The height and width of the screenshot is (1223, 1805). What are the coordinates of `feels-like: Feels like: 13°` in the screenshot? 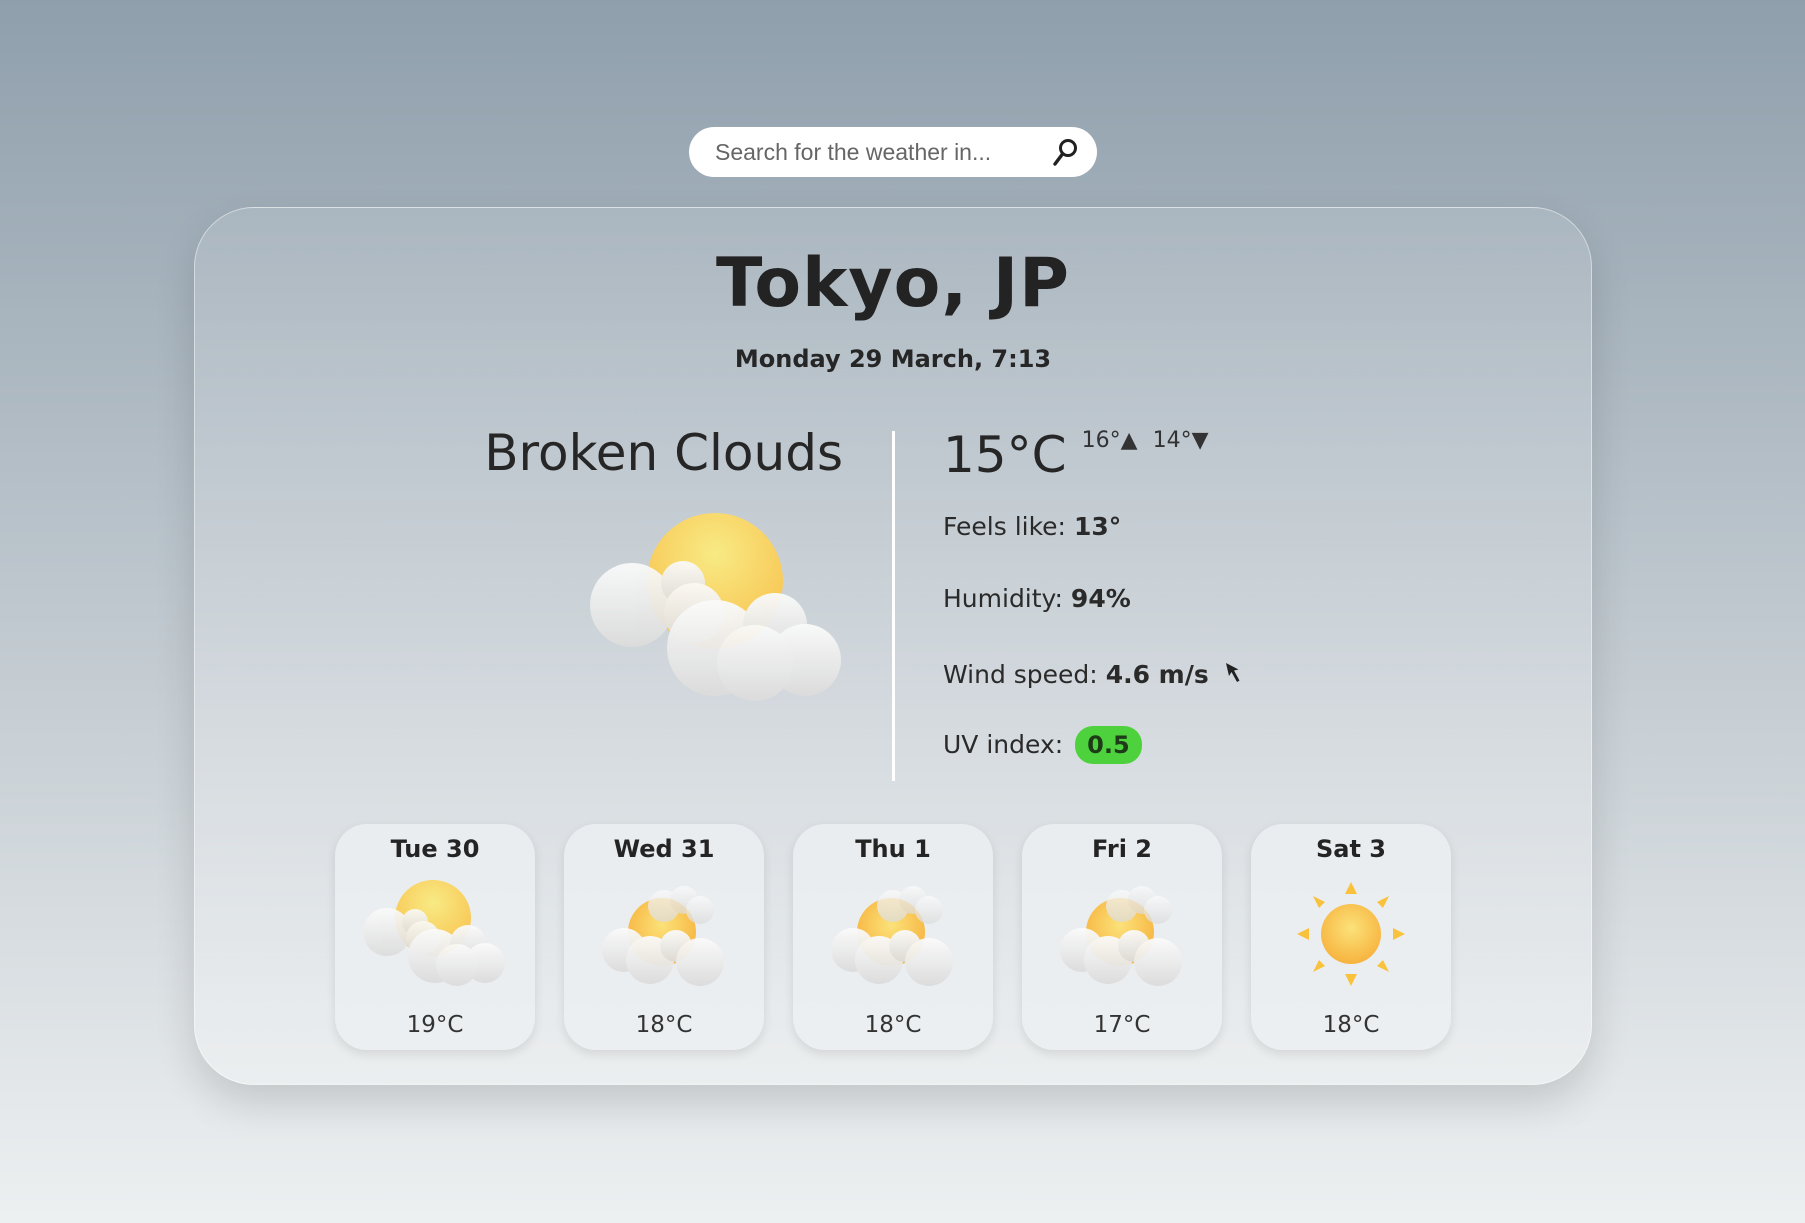 It's located at (1032, 526).